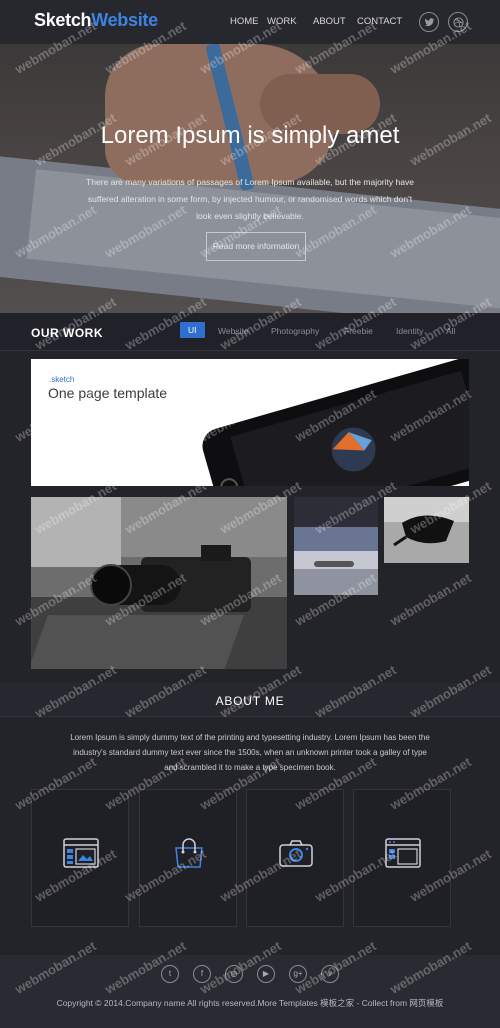  I want to click on portfolio-item-template: .sketch One page template, so click(250, 422).